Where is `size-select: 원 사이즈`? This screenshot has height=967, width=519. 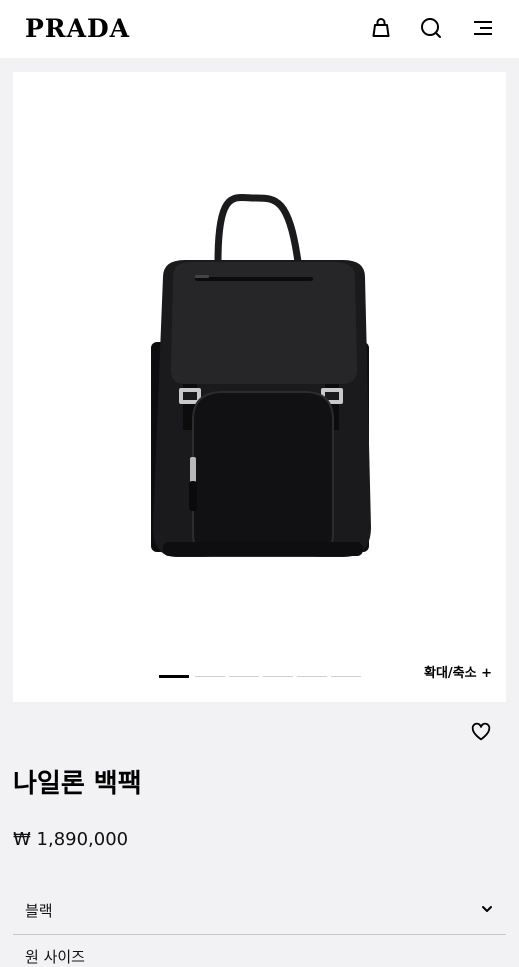
size-select: 원 사이즈 is located at coordinates (55, 956).